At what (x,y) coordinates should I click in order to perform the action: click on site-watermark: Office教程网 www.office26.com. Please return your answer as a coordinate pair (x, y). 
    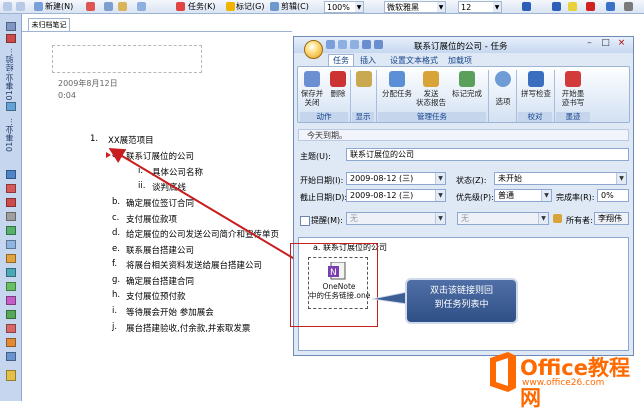
    Looking at the image, I should click on (564, 379).